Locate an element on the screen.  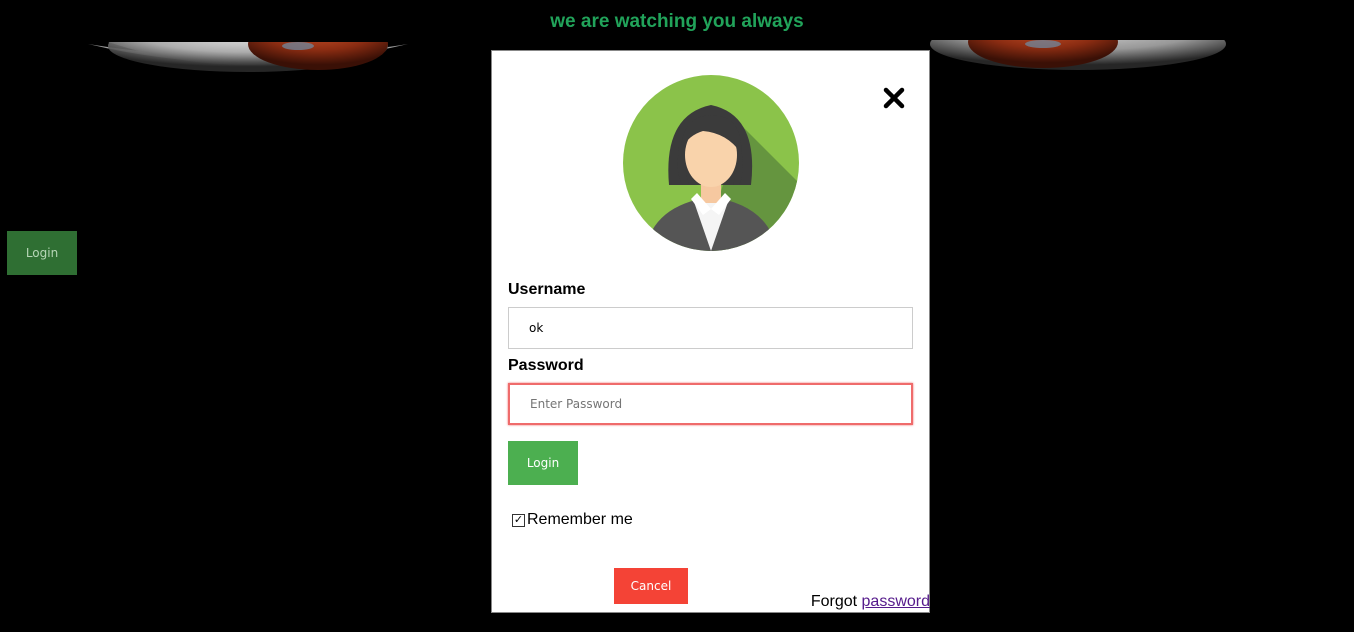
left-eye-image is located at coordinates (248, 51).